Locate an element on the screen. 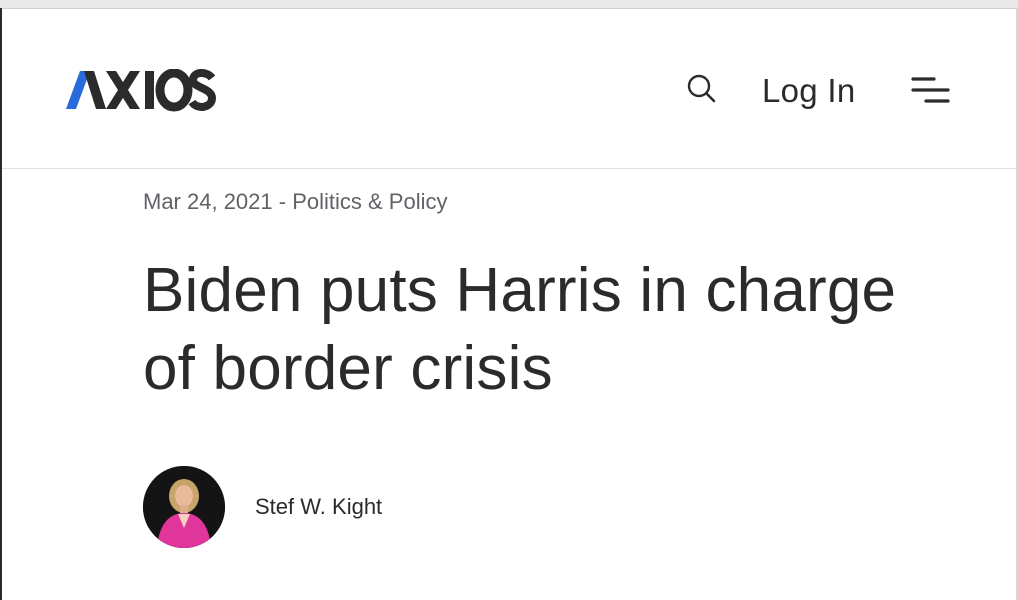 This screenshot has height=600, width=1018. axios-logo-mark is located at coordinates (141, 90).